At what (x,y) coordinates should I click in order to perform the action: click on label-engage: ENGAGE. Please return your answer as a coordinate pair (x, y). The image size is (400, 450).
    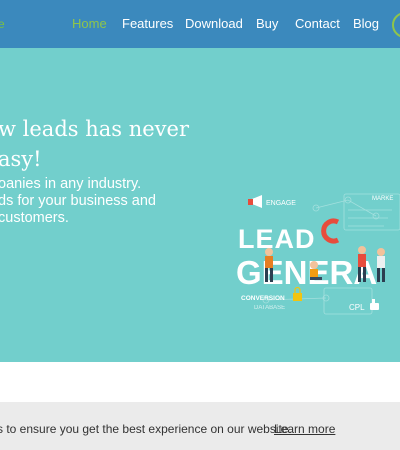
    Looking at the image, I should click on (281, 203).